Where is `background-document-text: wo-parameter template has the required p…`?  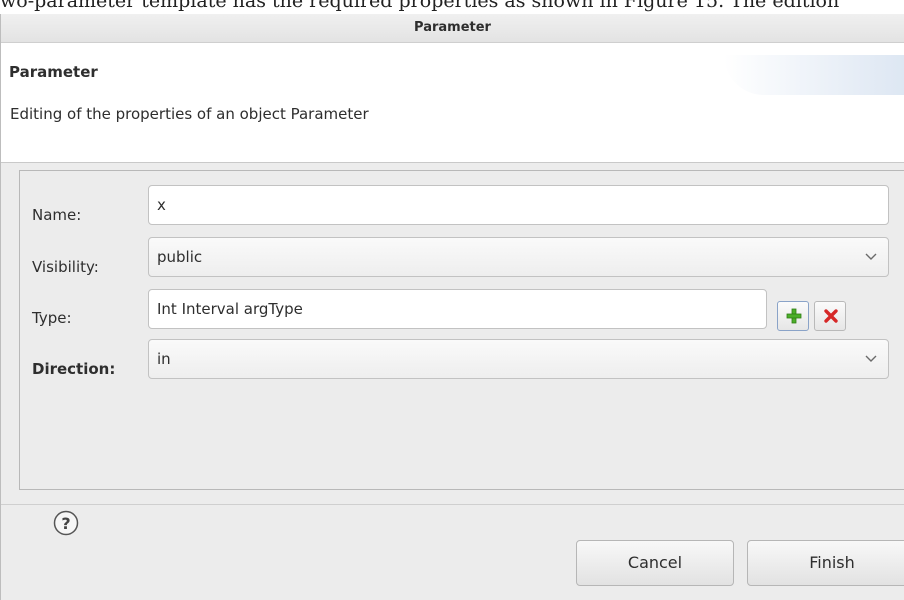
background-document-text: wo-parameter template has the required p… is located at coordinates (420, 6).